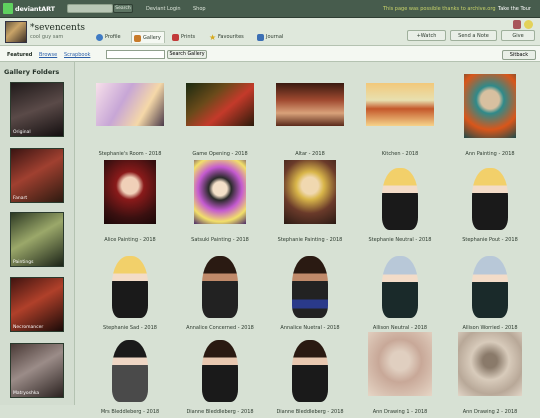  Describe the element at coordinates (184, 37) in the screenshot. I see `tab-prints: Prints` at that location.